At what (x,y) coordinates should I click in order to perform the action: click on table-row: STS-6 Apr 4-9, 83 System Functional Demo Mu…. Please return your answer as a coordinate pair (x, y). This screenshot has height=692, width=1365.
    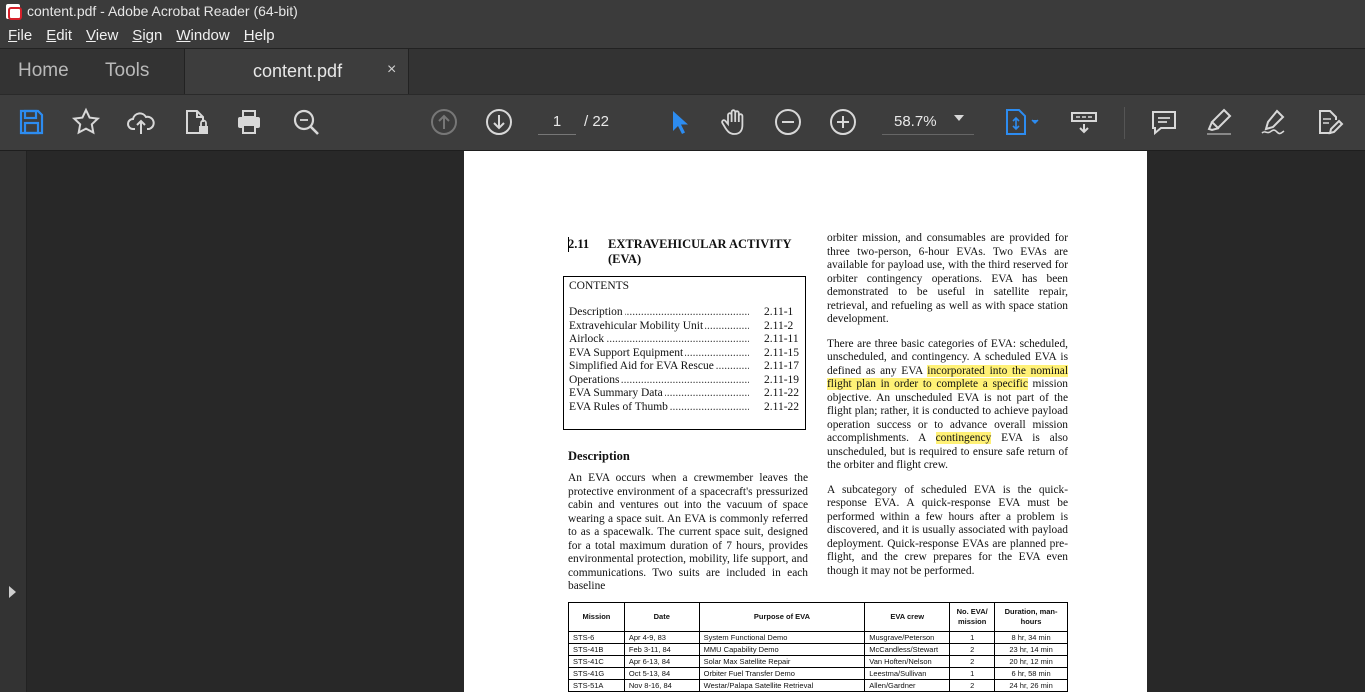
    Looking at the image, I should click on (818, 637).